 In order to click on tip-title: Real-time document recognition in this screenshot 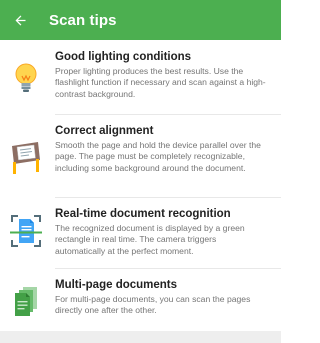, I will do `click(143, 214)`.